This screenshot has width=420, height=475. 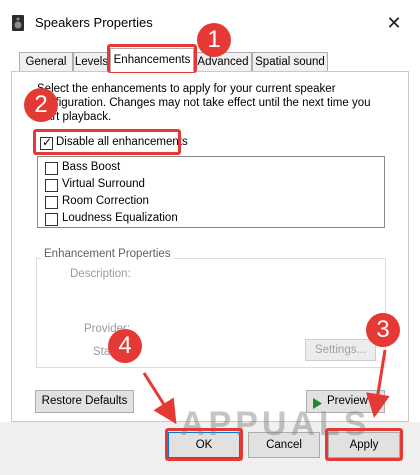 I want to click on restore-defaults-button: Restore Defaults, so click(x=84, y=401).